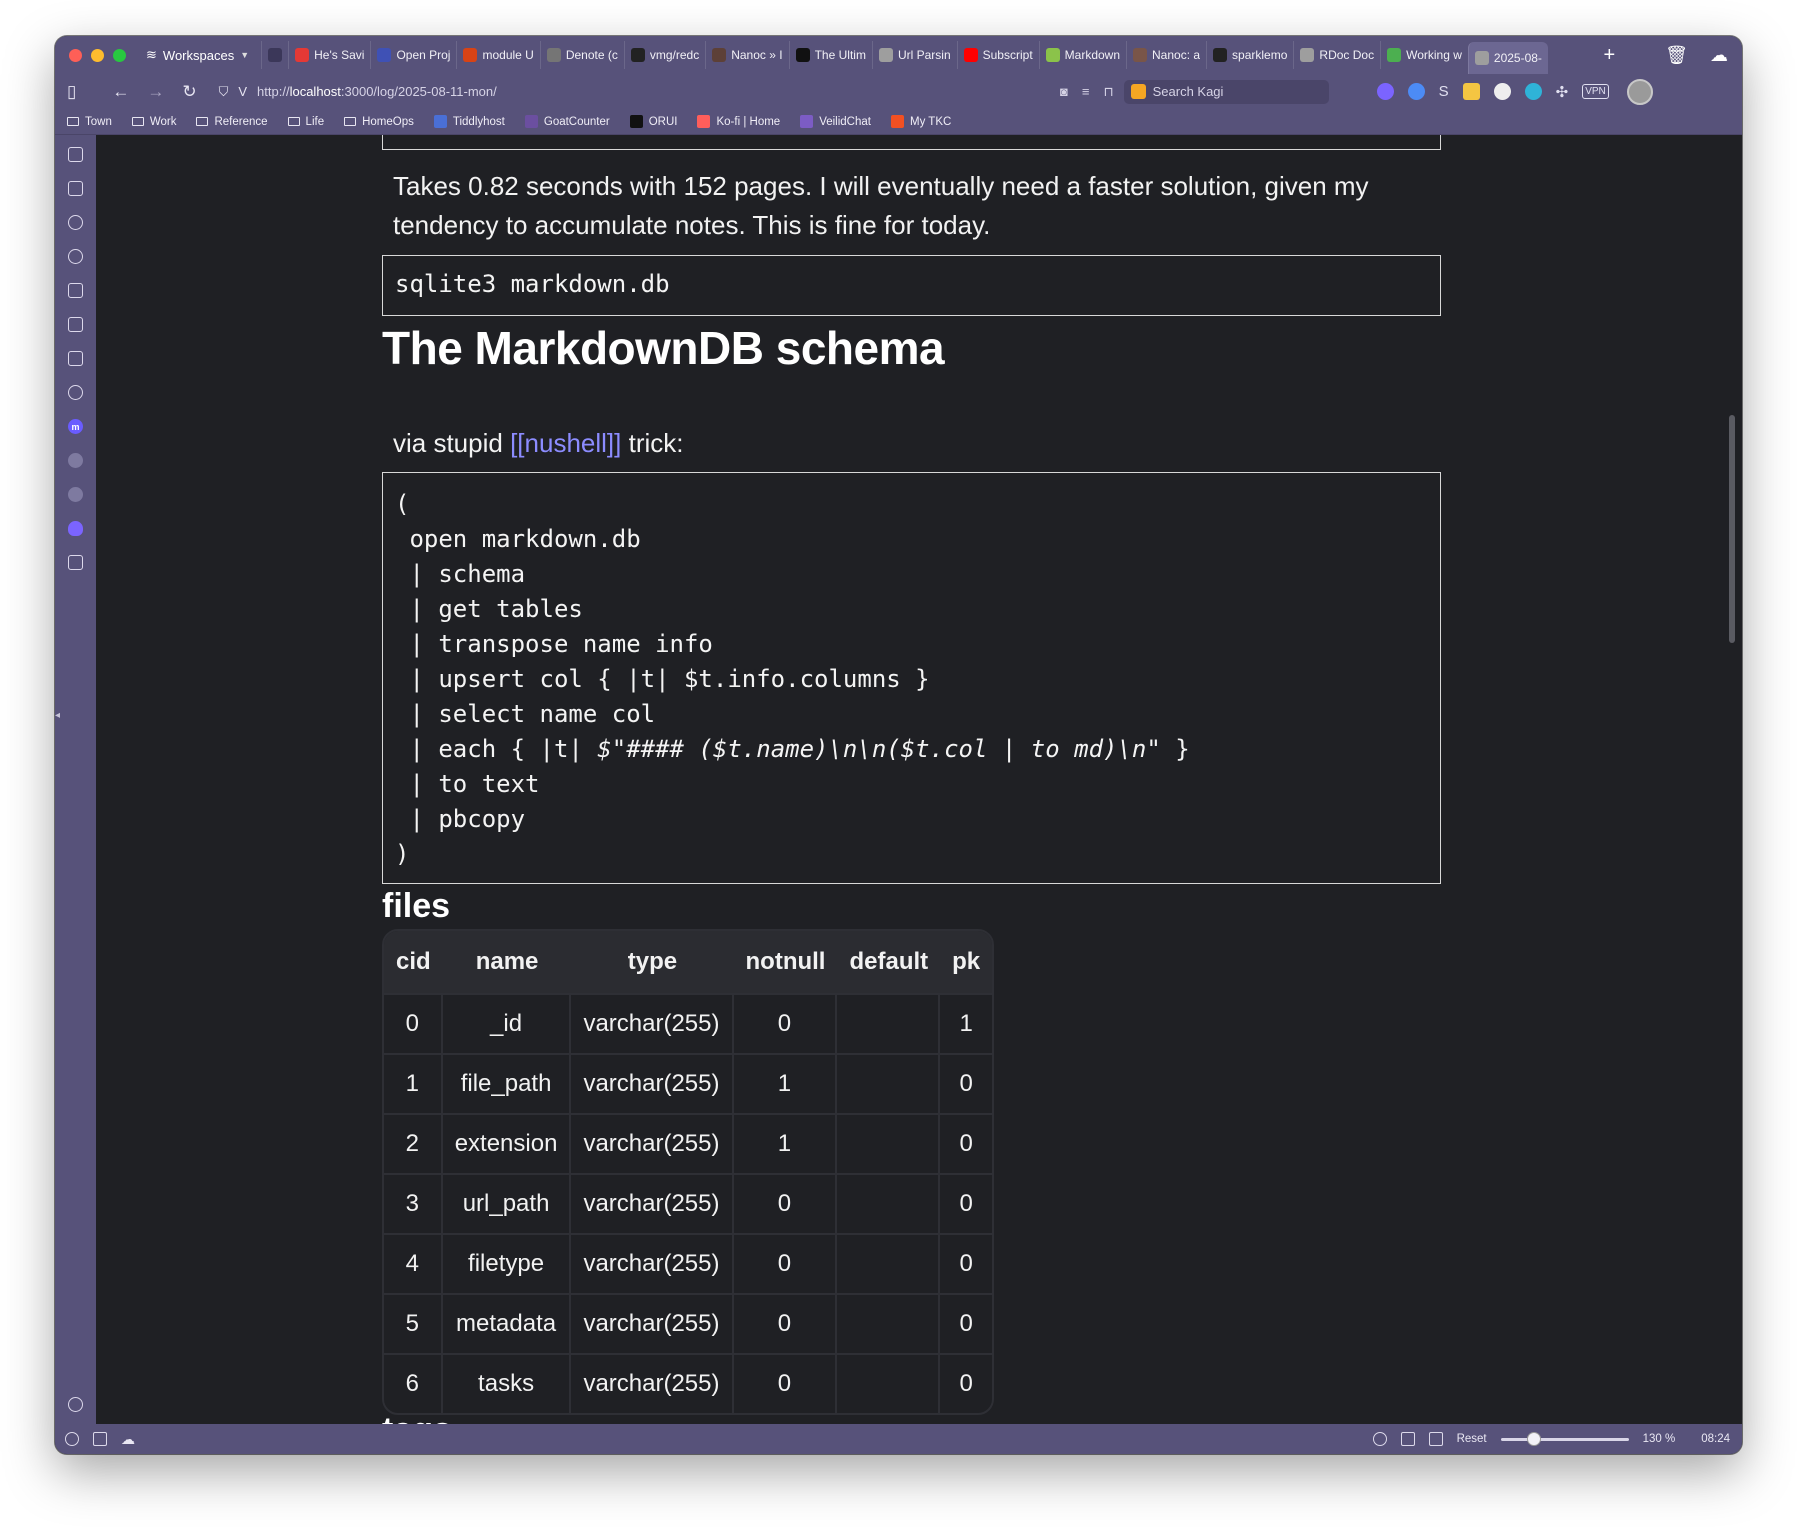  Describe the element at coordinates (1639, 91) in the screenshot. I see `avatar` at that location.